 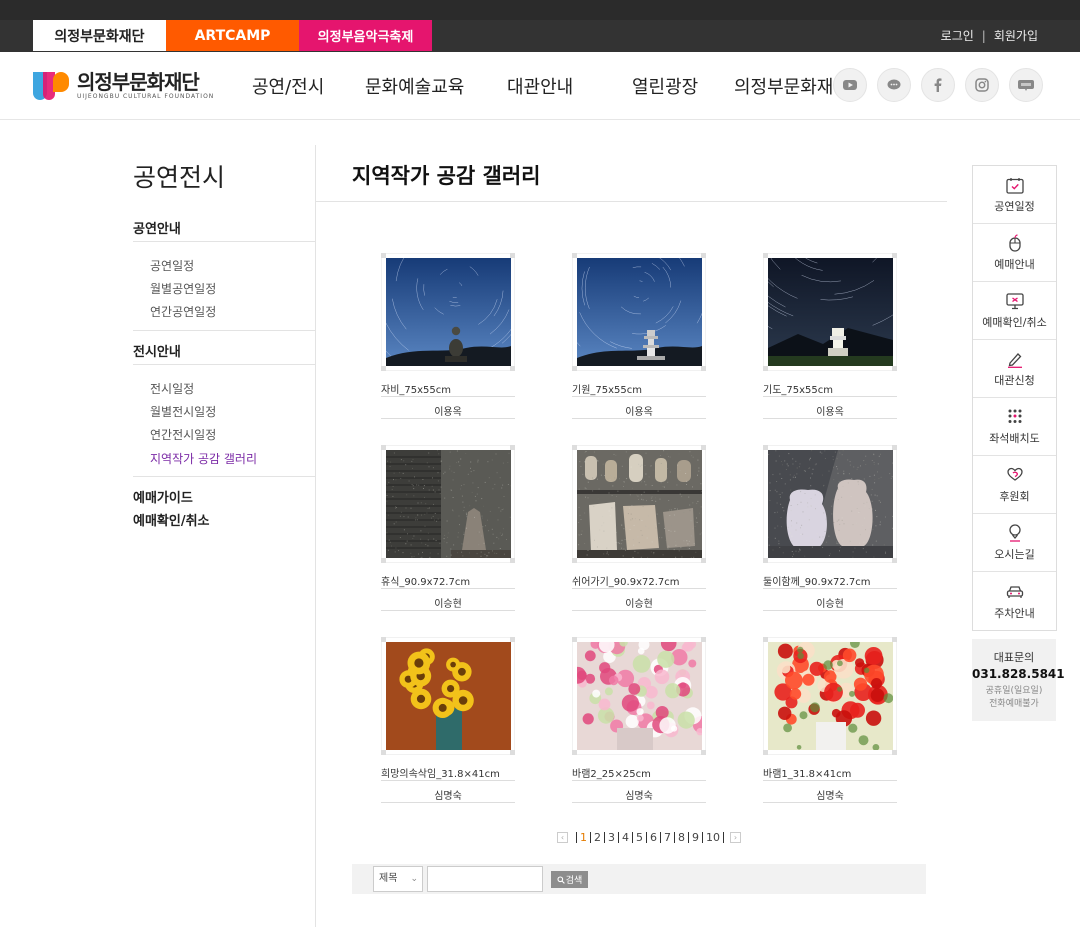 I want to click on quick-parking: 주차안내, so click(x=1014, y=601).